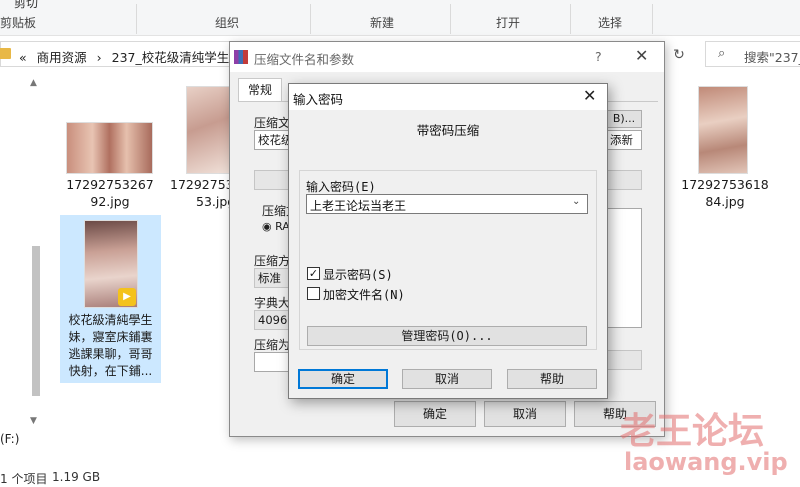  I want to click on selection-size: 1.19 GB, so click(76, 477).